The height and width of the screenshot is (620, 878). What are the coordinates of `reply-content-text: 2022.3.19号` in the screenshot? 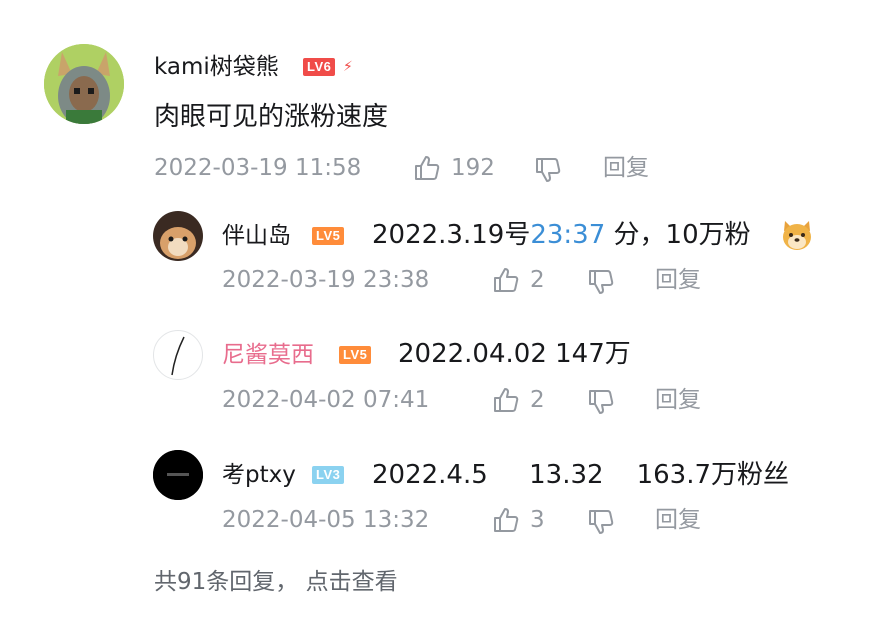 It's located at (451, 235).